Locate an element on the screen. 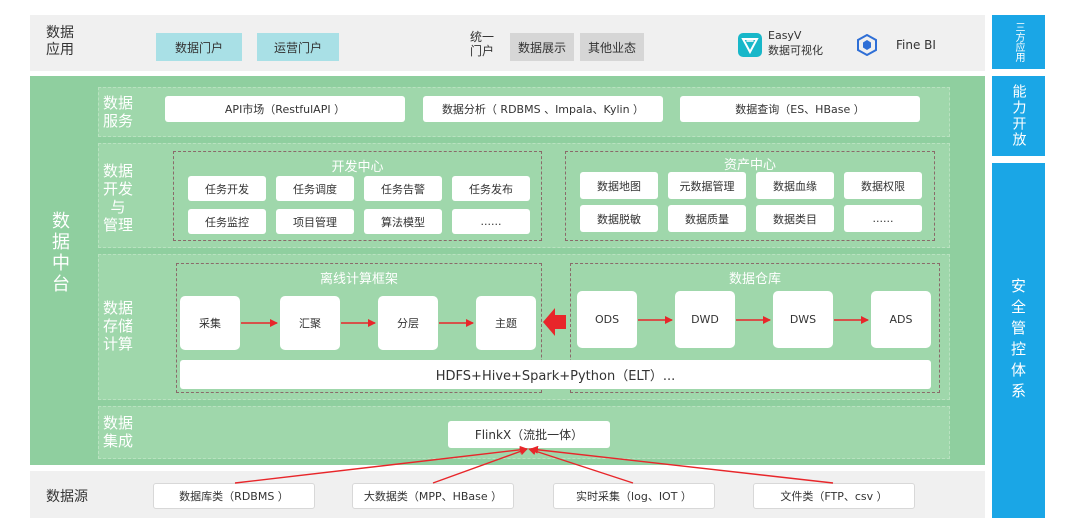 The image size is (1080, 531). security-label: 安全管控体系 is located at coordinates (1018, 340).